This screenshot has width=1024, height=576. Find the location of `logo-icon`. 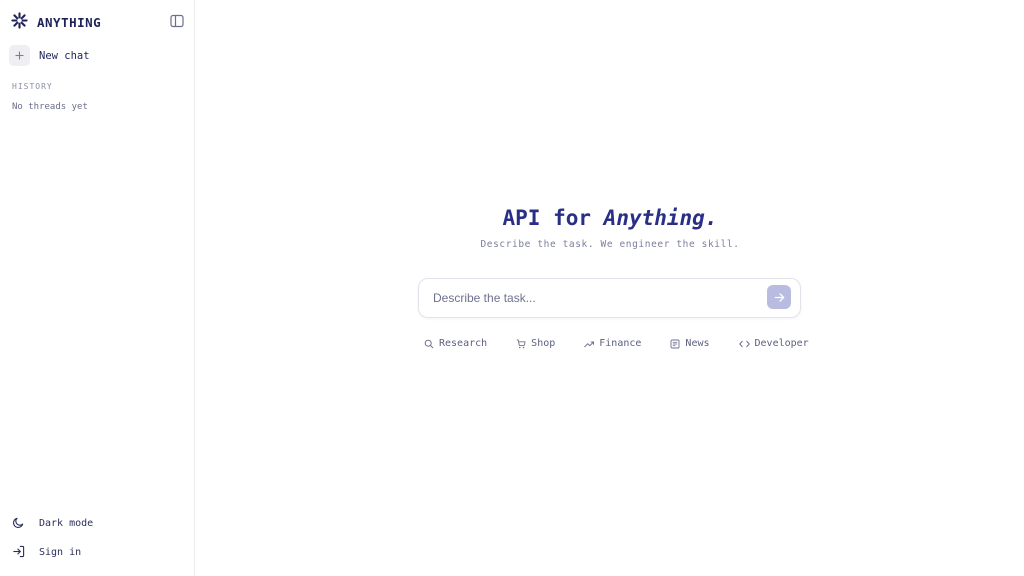

logo-icon is located at coordinates (19, 22).